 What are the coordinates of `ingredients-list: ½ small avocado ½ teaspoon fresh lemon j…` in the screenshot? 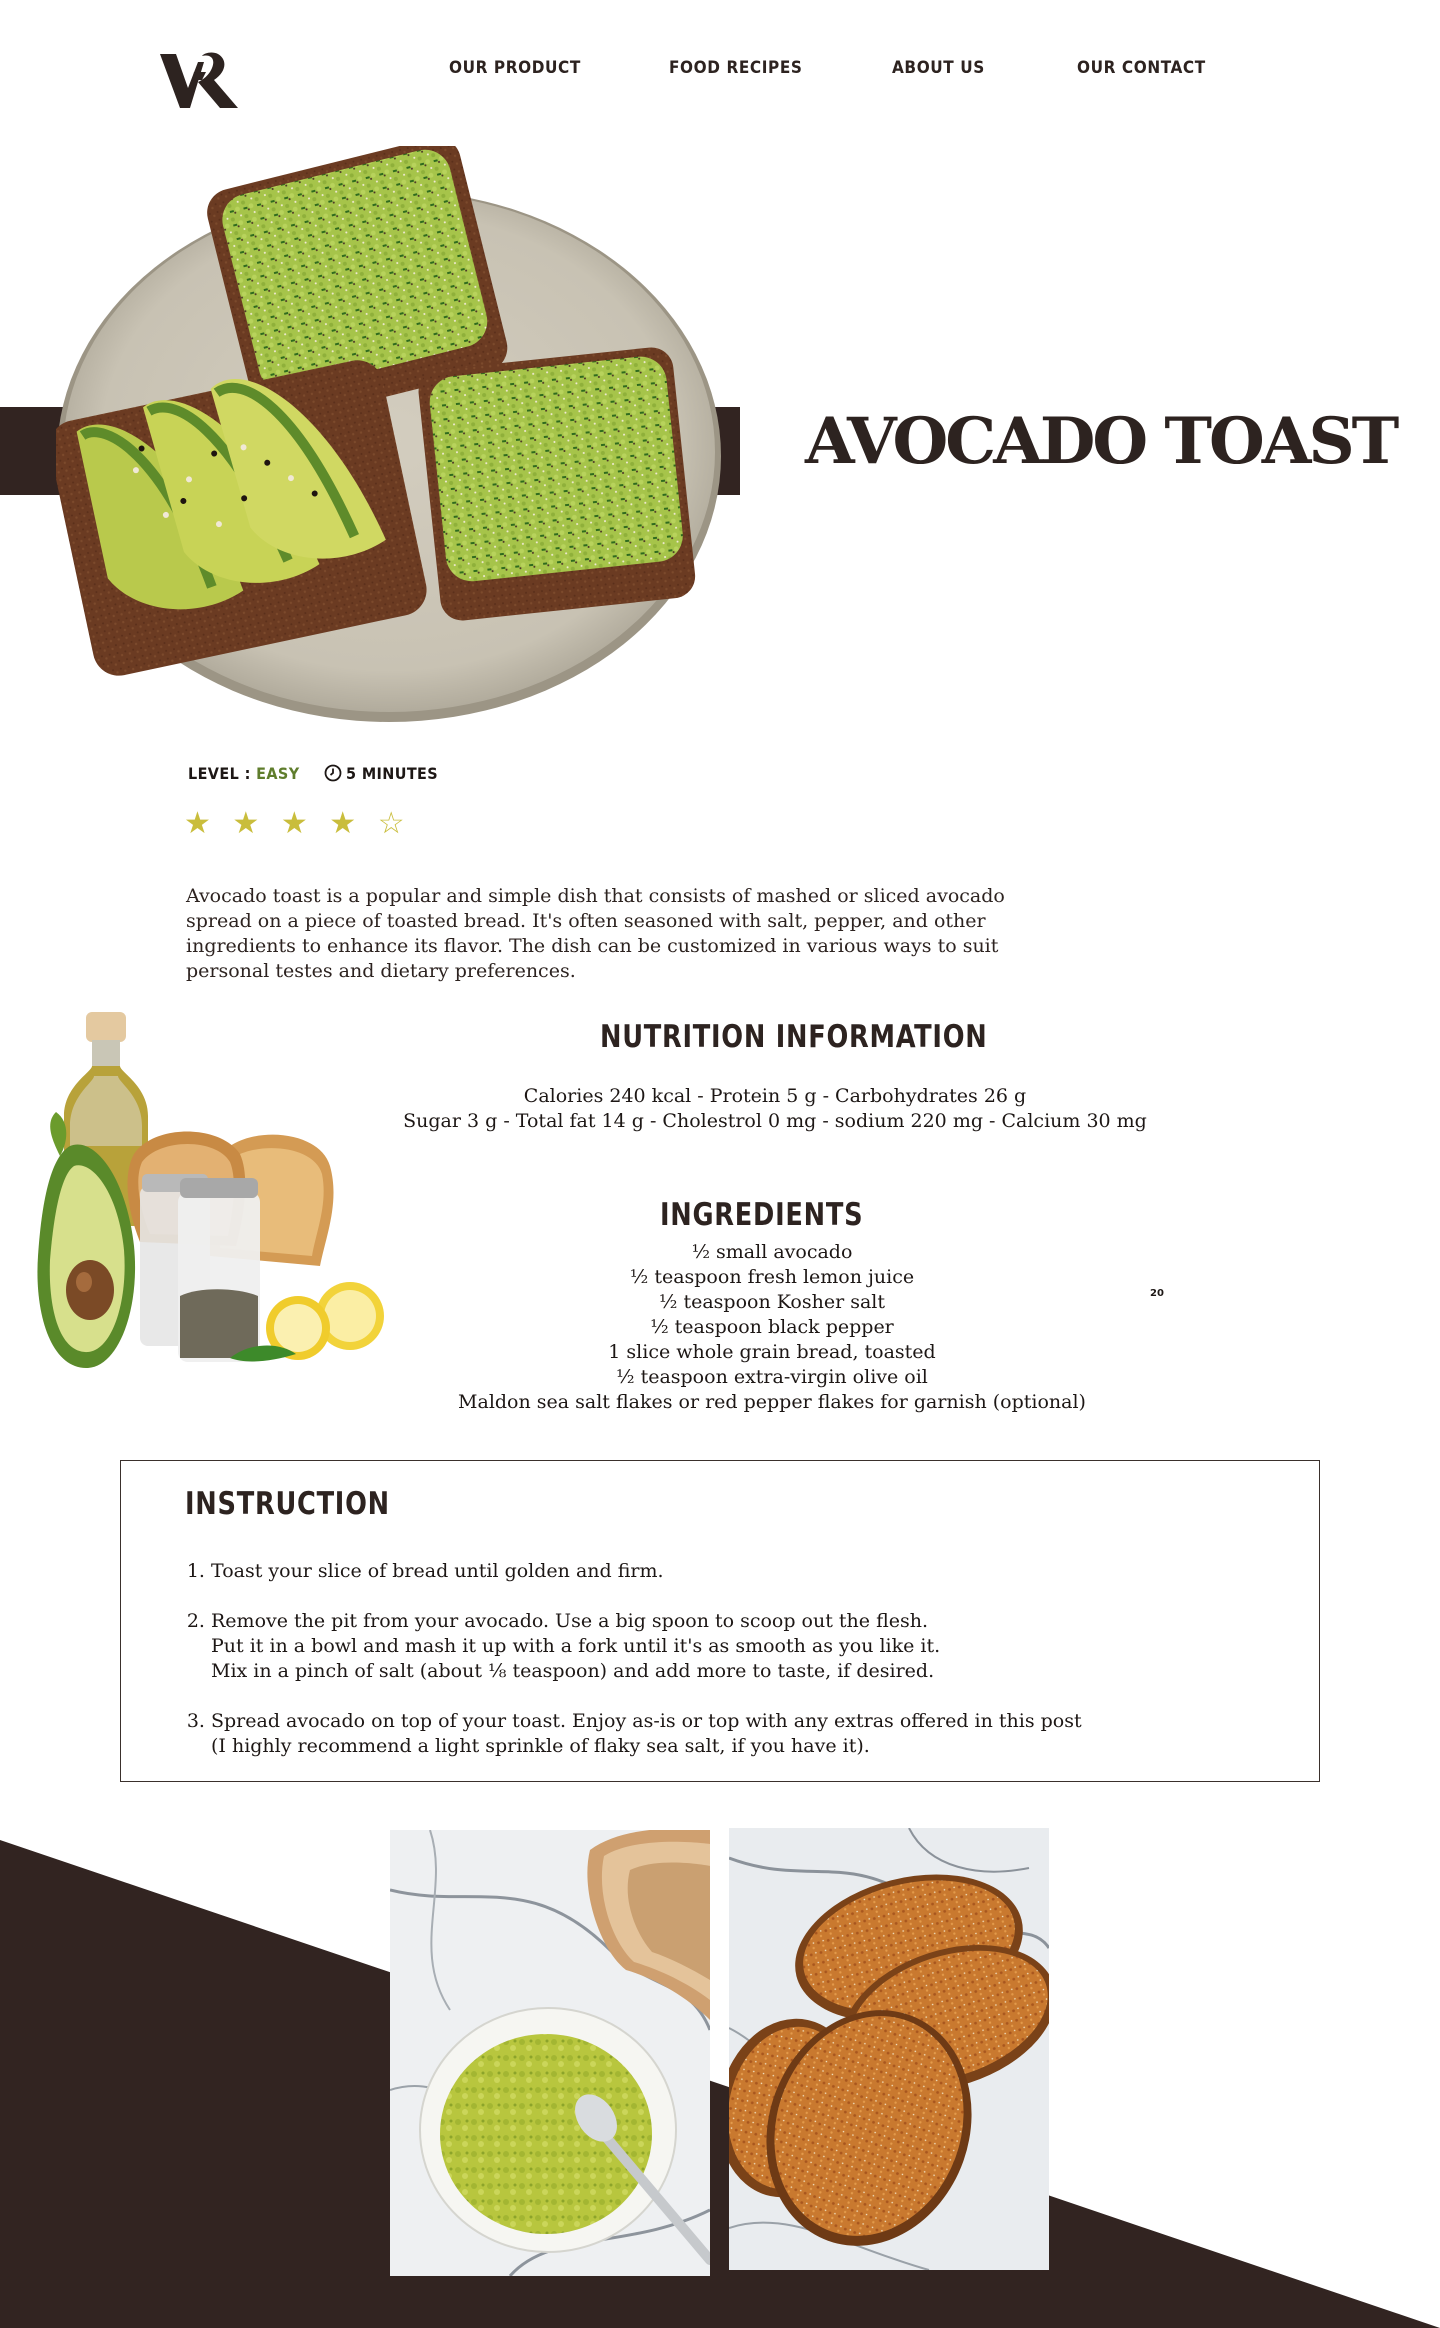 It's located at (772, 1327).